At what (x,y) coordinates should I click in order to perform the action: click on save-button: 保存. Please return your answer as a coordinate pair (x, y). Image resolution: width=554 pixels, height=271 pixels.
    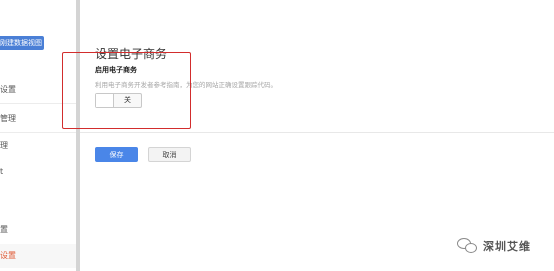
    Looking at the image, I should click on (116, 154).